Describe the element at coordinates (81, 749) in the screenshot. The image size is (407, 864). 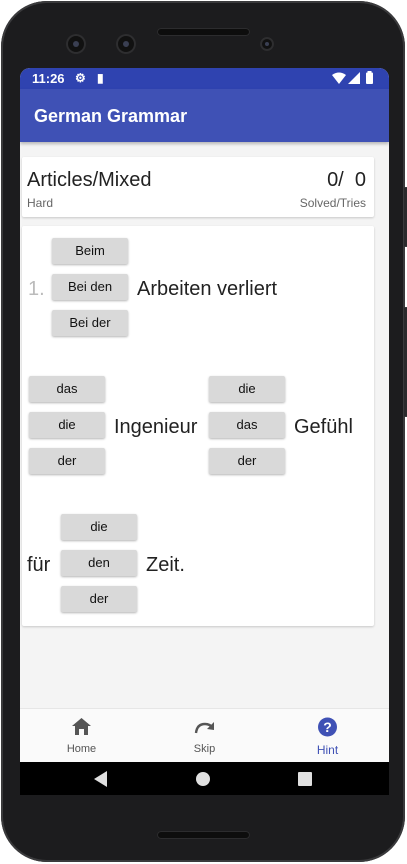
I see `nav-home-label: Home` at that location.